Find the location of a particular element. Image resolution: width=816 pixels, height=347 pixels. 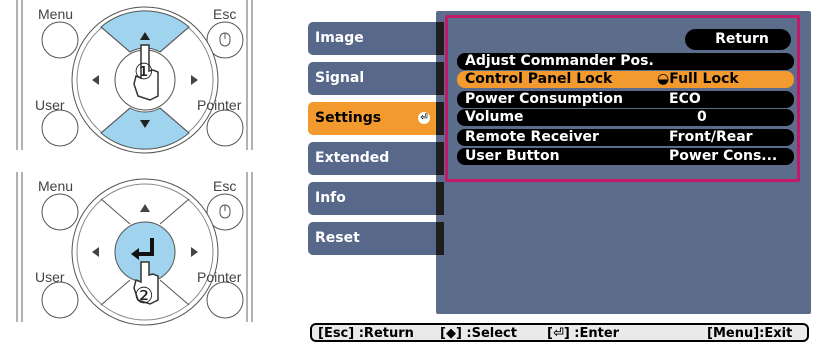

menu-row-control-panel-lock: Control Panel Lock ◒Full Lock is located at coordinates (625, 79).